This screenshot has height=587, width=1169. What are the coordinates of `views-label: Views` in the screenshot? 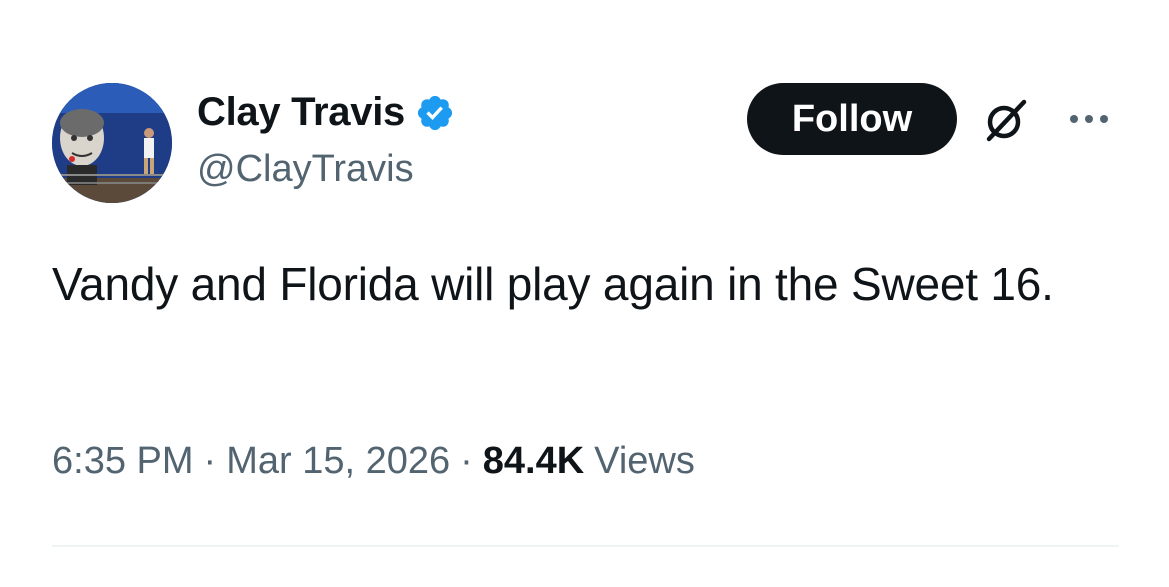 It's located at (644, 461).